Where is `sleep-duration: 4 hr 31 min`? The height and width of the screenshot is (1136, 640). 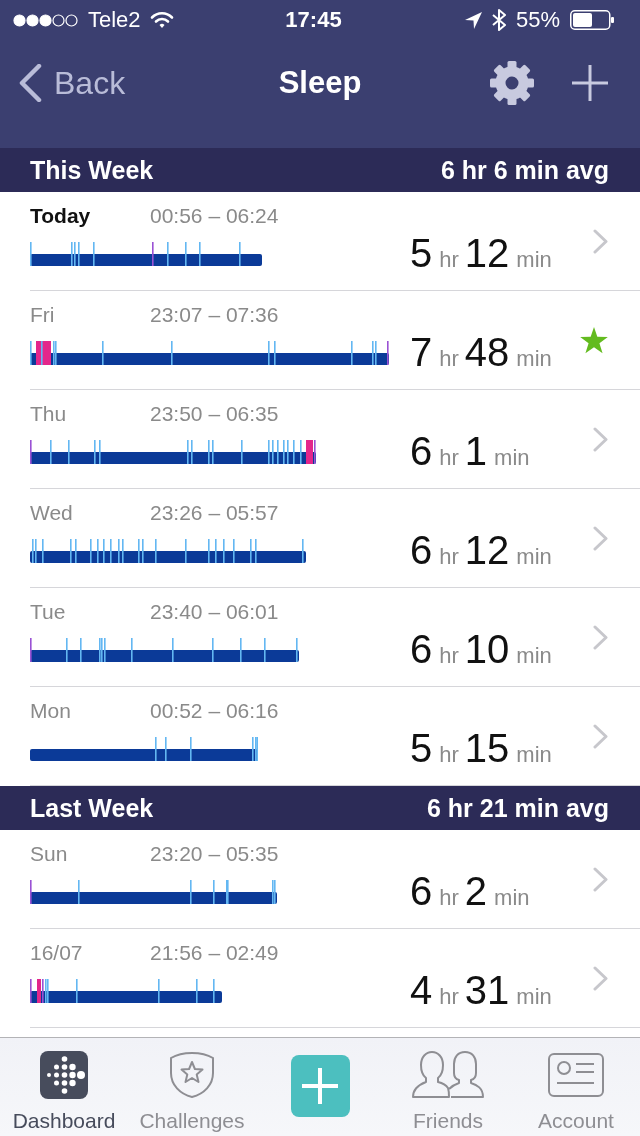
sleep-duration: 4 hr 31 min is located at coordinates (481, 992).